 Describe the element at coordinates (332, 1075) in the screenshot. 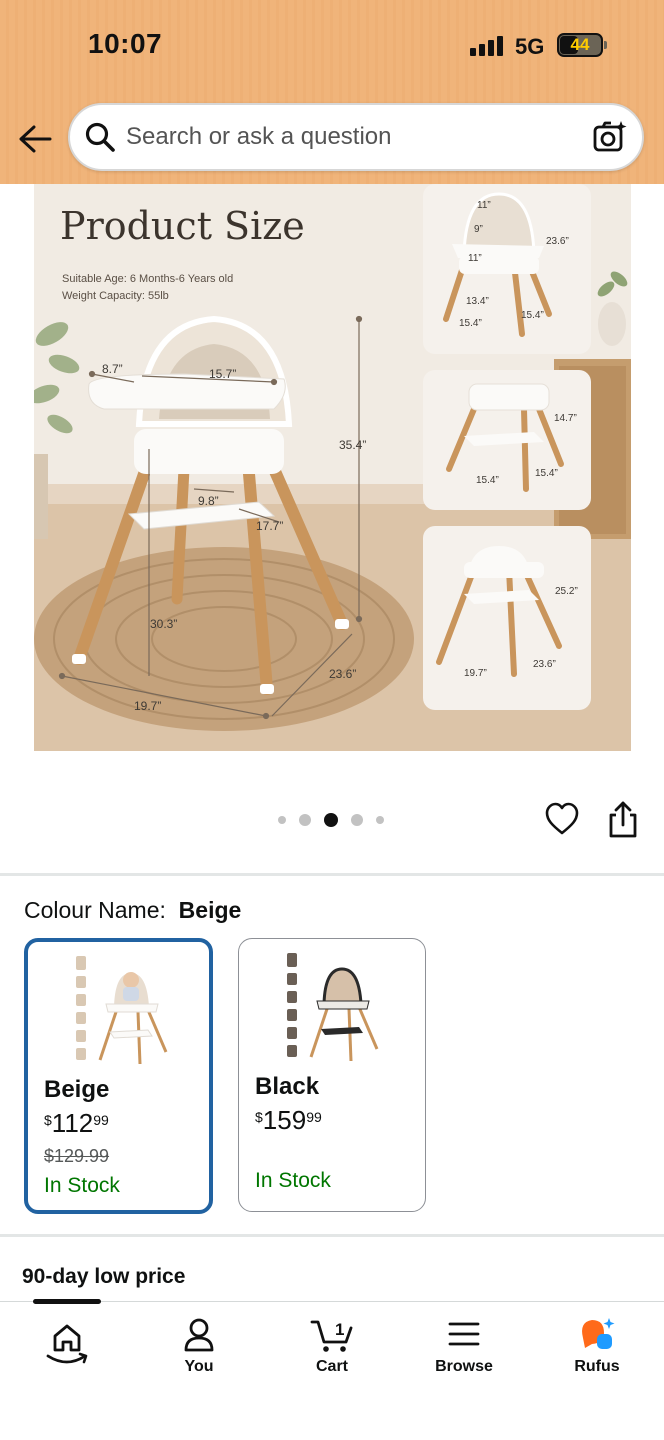

I see `colour-option-black: Black $15999 In Stock` at that location.